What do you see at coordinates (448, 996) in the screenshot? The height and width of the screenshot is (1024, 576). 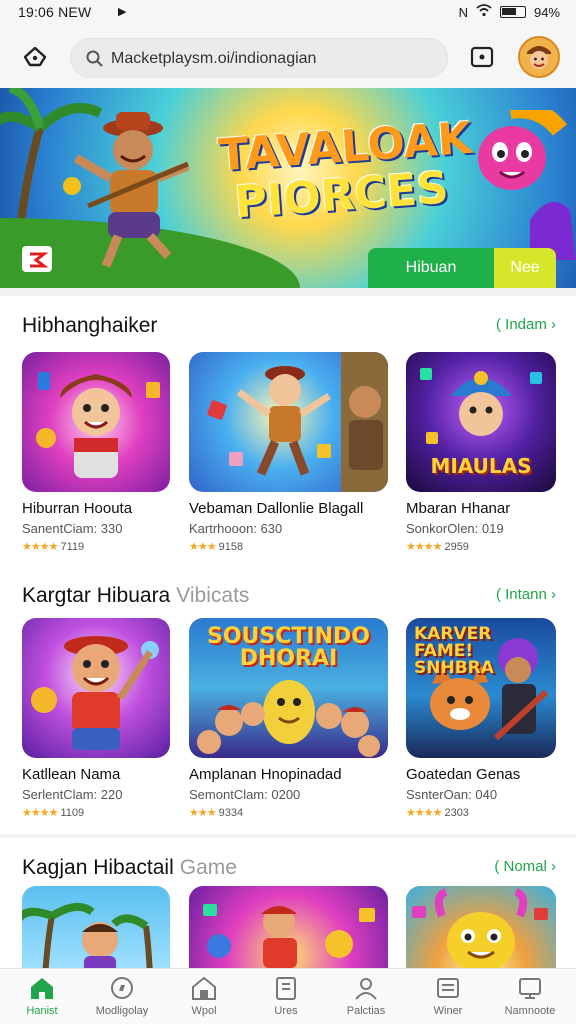 I see `nav-item-cards: Winer` at bounding box center [448, 996].